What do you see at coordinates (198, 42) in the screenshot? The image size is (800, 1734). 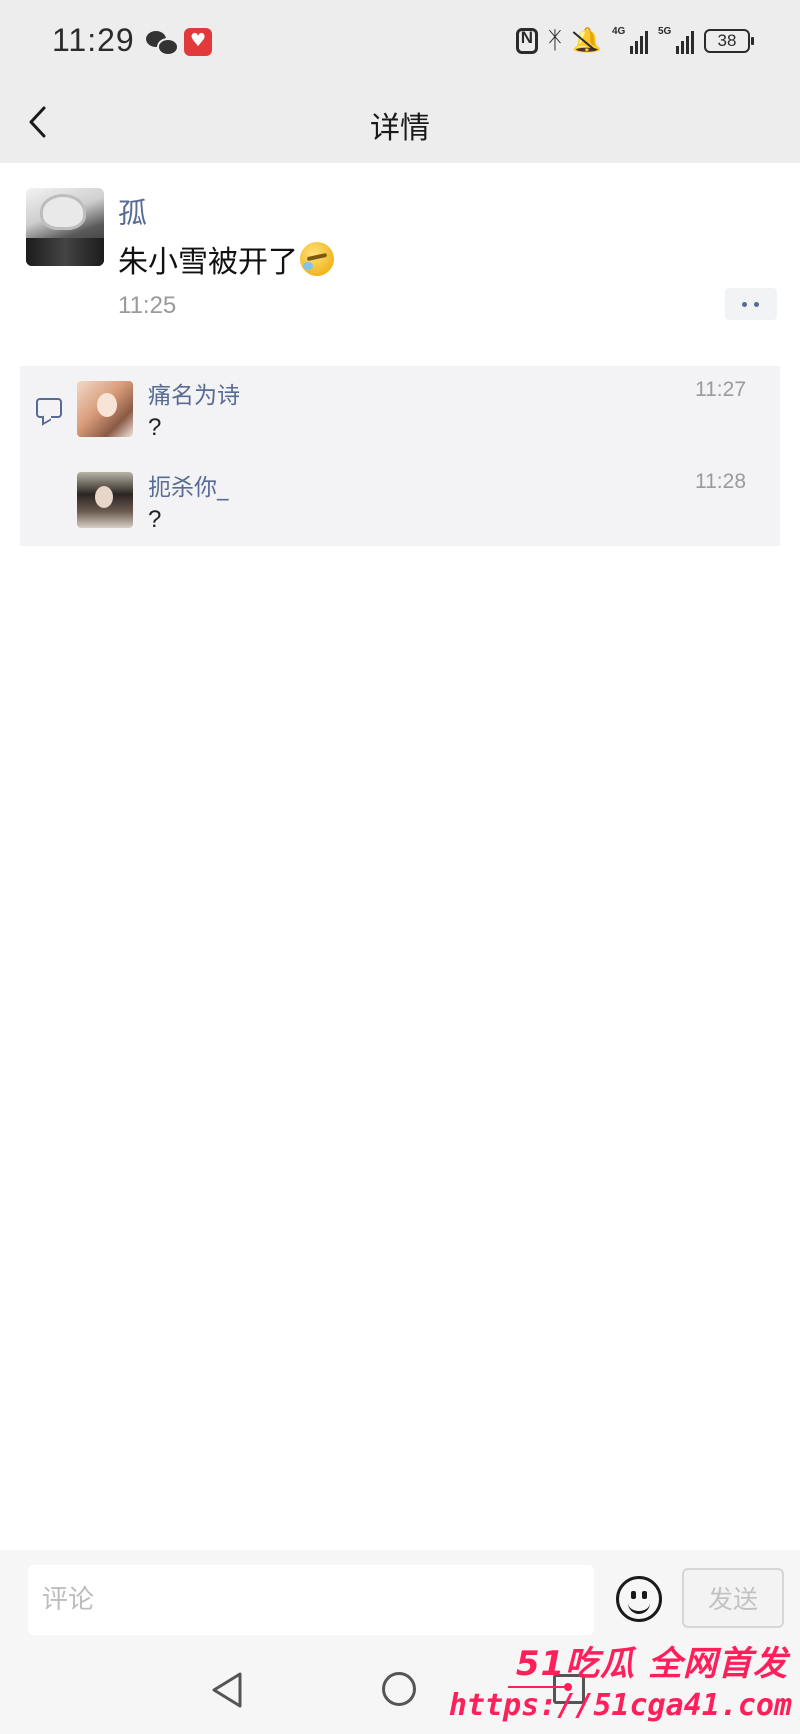 I see `app-notification-icon` at bounding box center [198, 42].